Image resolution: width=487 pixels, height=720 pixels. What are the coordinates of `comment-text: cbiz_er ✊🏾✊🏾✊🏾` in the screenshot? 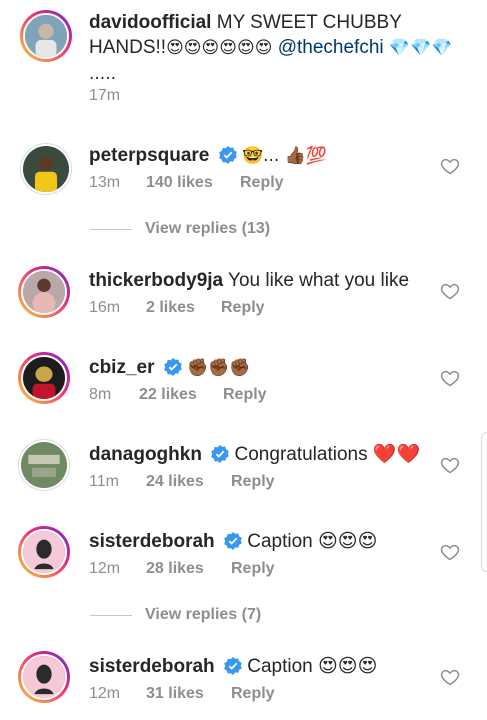 It's located at (170, 368).